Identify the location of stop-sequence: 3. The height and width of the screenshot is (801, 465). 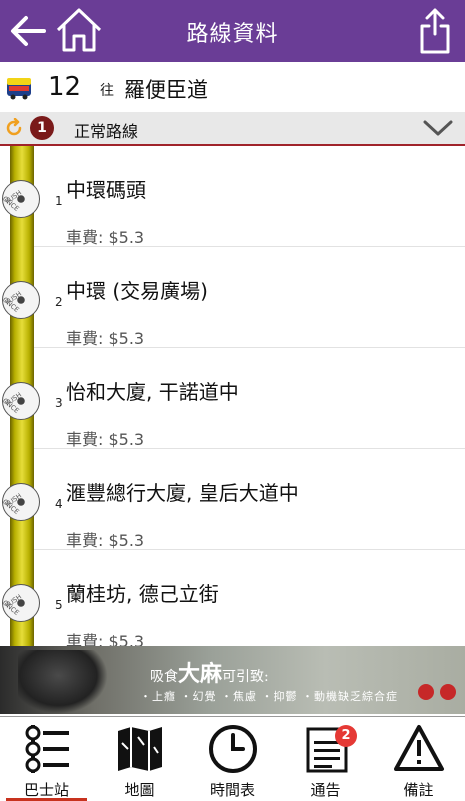
(59, 403).